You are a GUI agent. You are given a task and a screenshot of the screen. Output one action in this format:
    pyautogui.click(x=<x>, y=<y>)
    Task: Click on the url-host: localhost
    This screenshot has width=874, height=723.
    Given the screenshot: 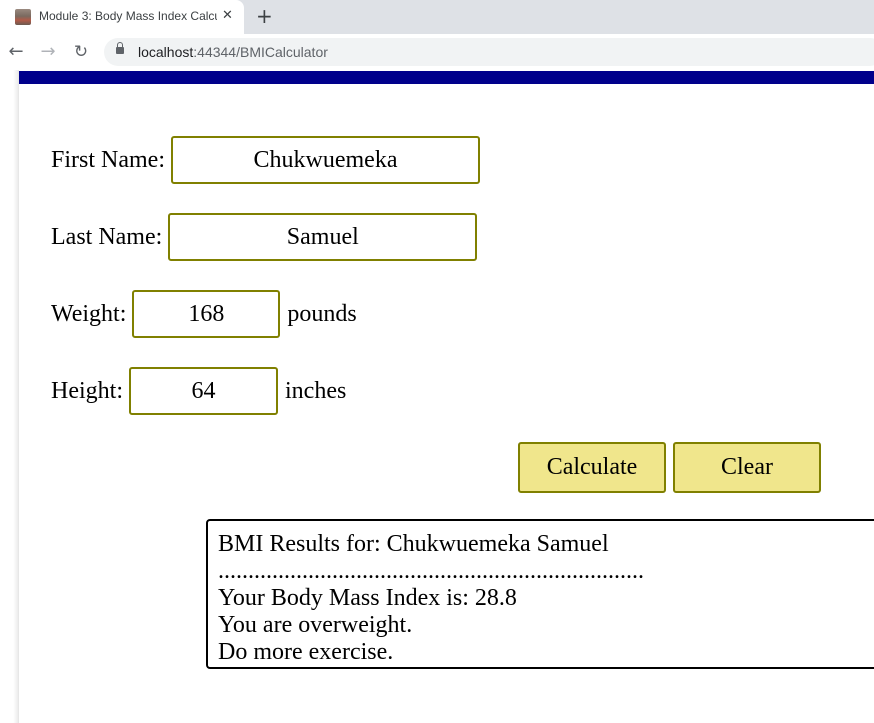 What is the action you would take?
    pyautogui.click(x=166, y=52)
    